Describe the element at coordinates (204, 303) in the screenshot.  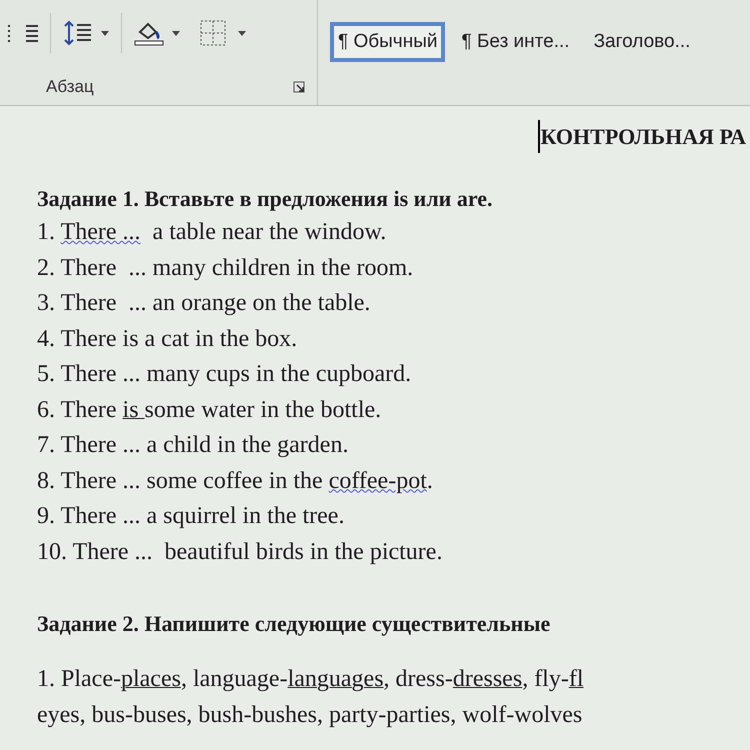
I see `exercise-line: 3. There ... an orange on the table.` at that location.